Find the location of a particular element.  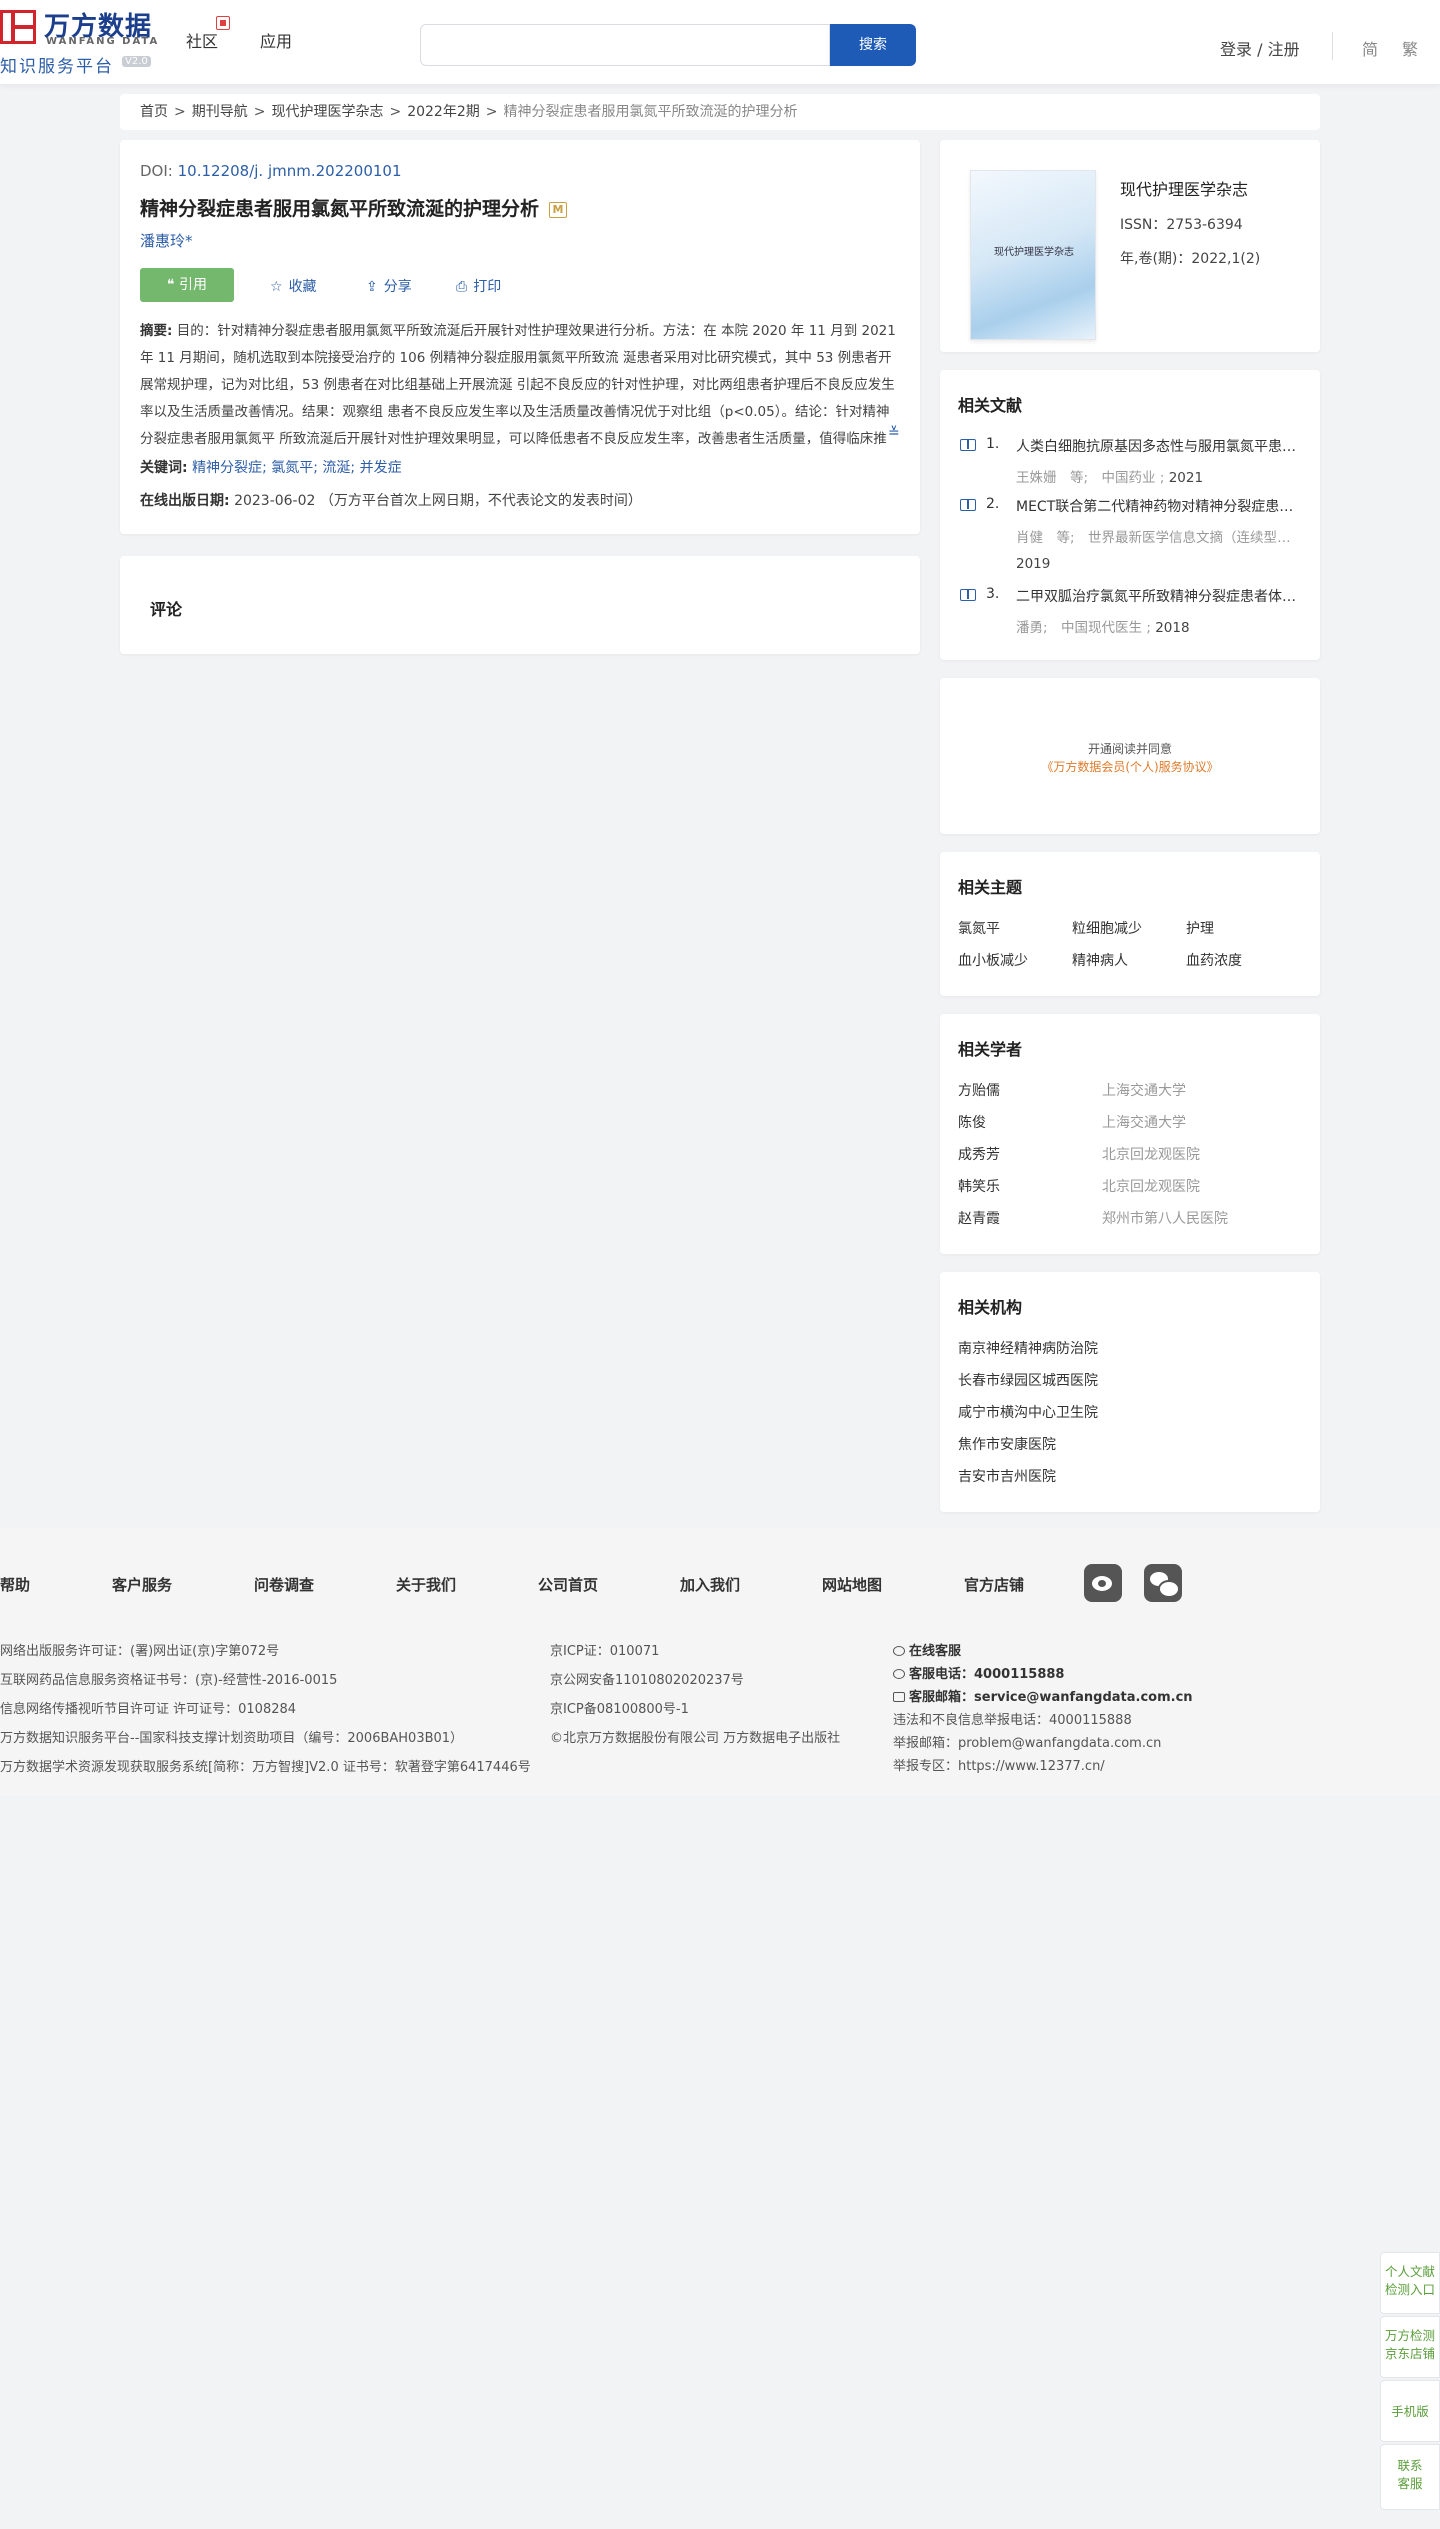

nav-community: 社区 is located at coordinates (202, 40).